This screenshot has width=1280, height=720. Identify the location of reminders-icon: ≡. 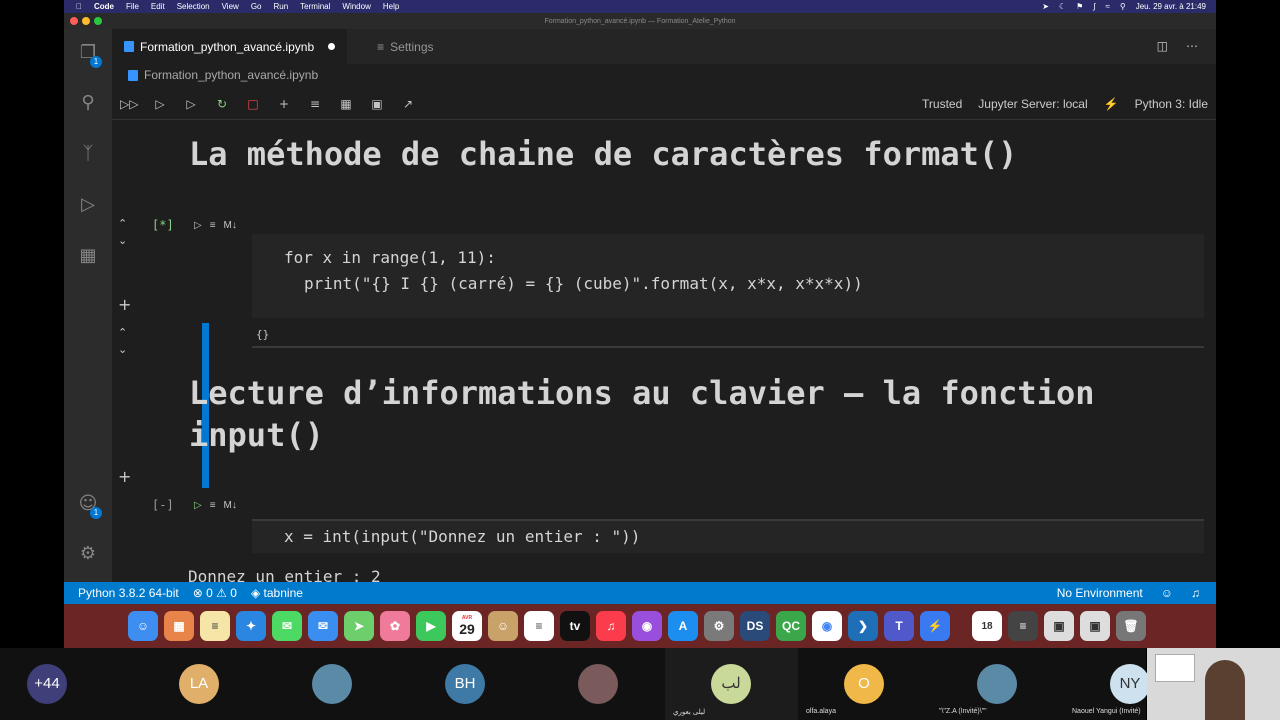
(539, 626).